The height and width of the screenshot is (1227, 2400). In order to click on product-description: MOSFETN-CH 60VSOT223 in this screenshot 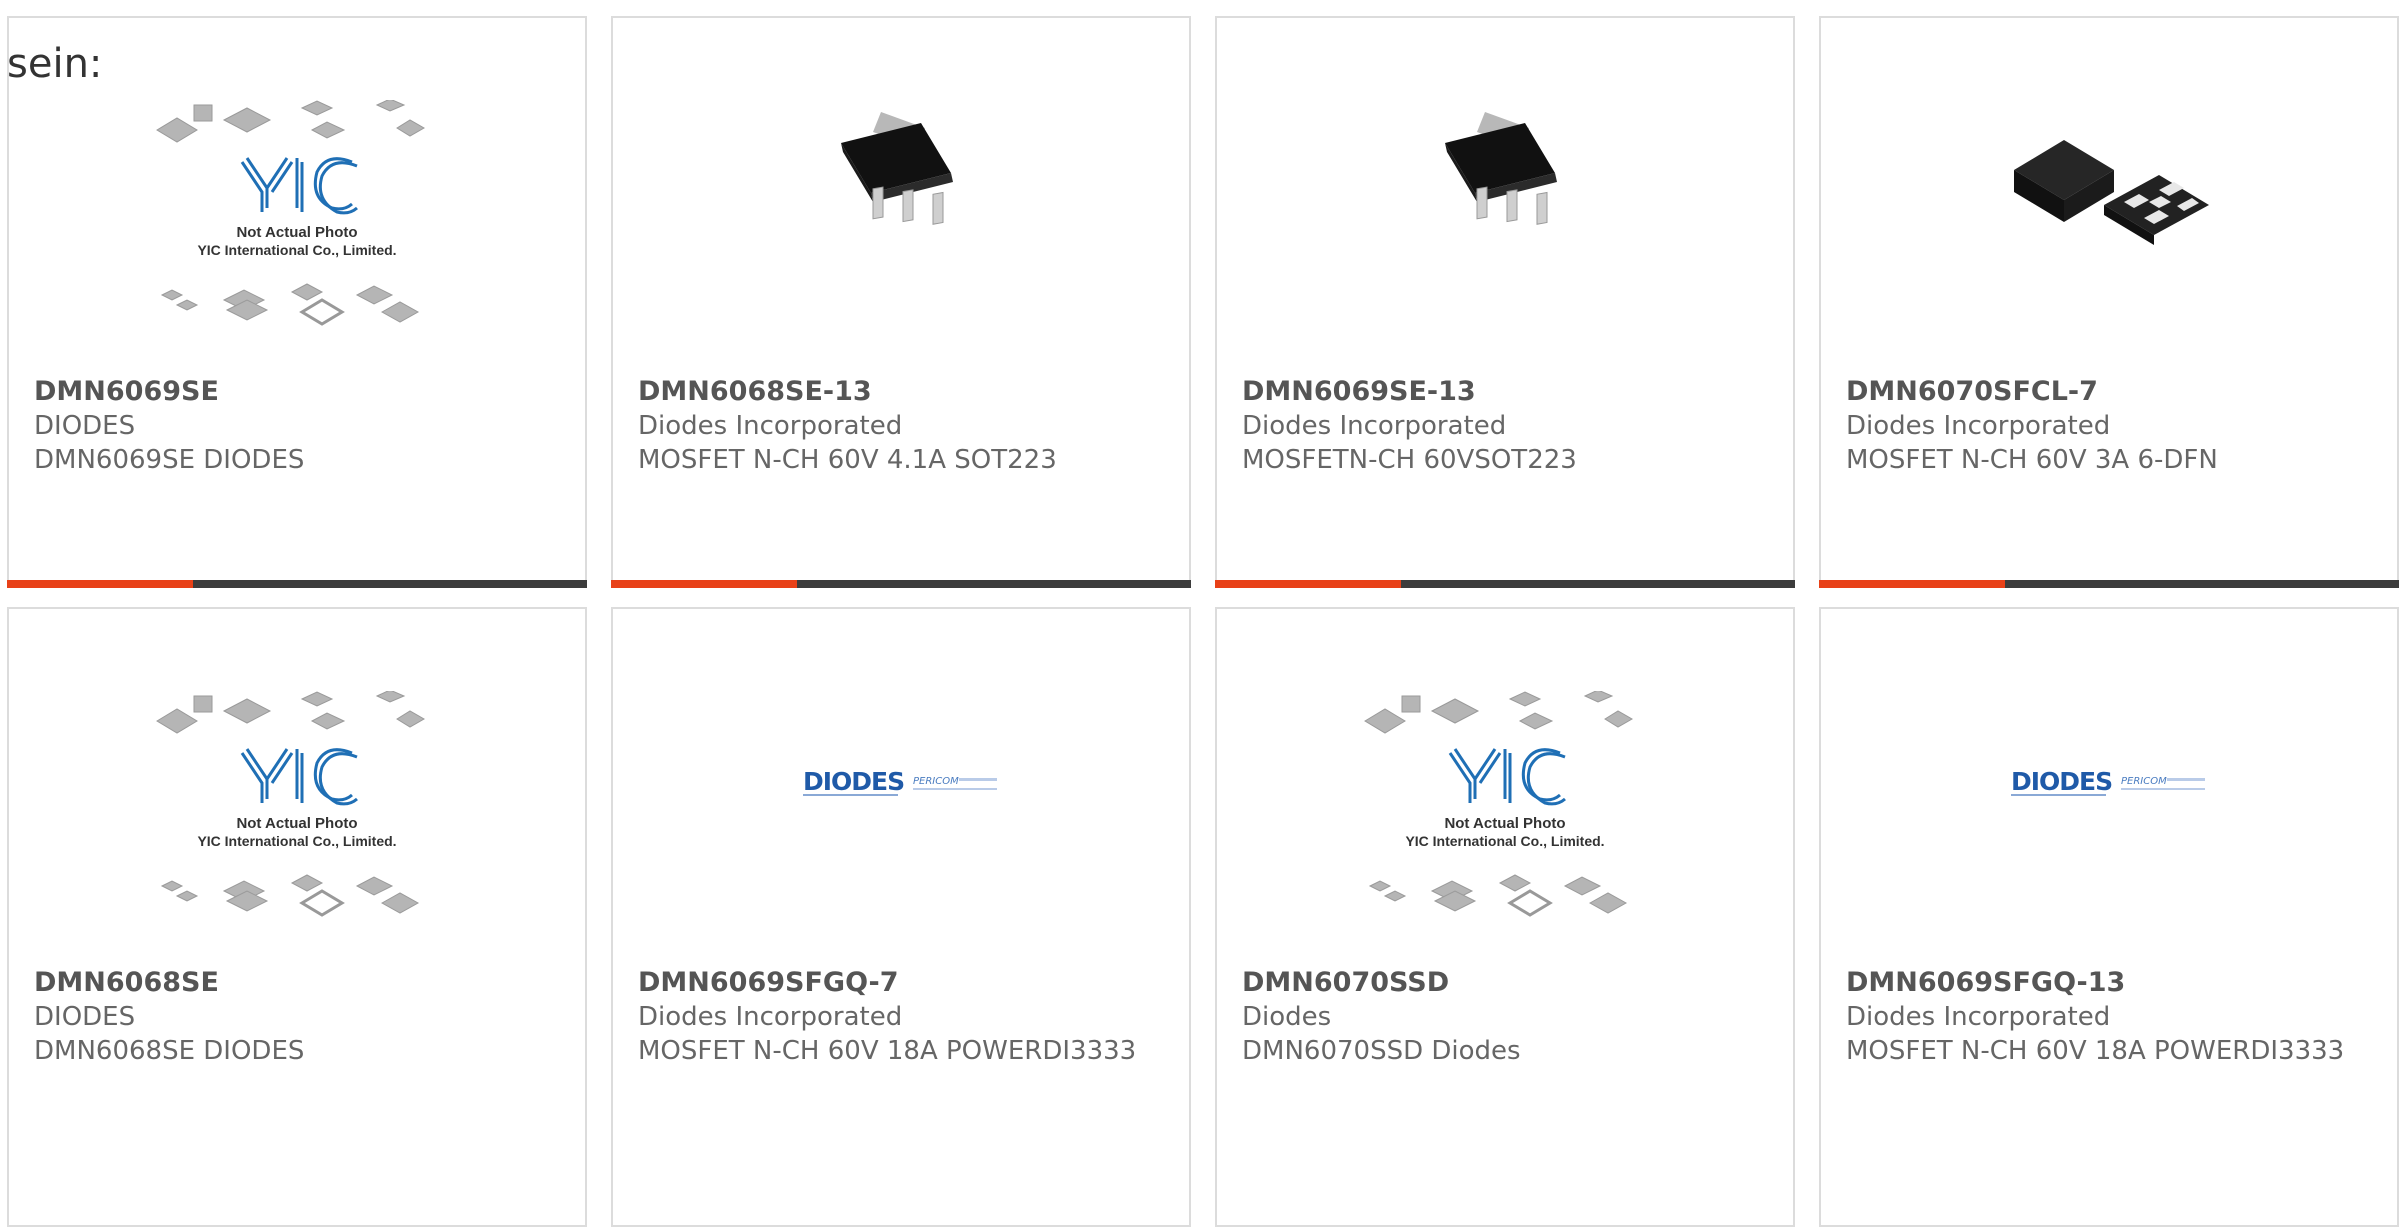, I will do `click(1409, 460)`.